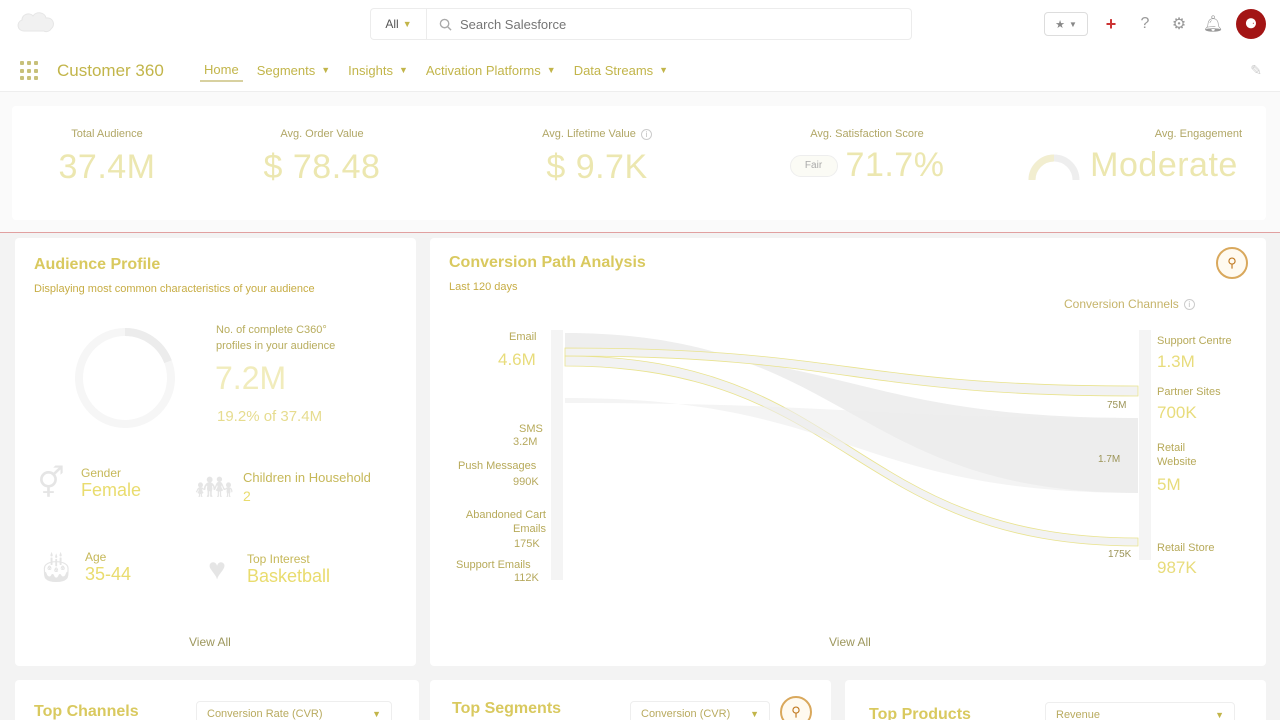 The width and height of the screenshot is (1280, 720). What do you see at coordinates (1194, 341) in the screenshot?
I see `sankey-target-label: Support Centre` at bounding box center [1194, 341].